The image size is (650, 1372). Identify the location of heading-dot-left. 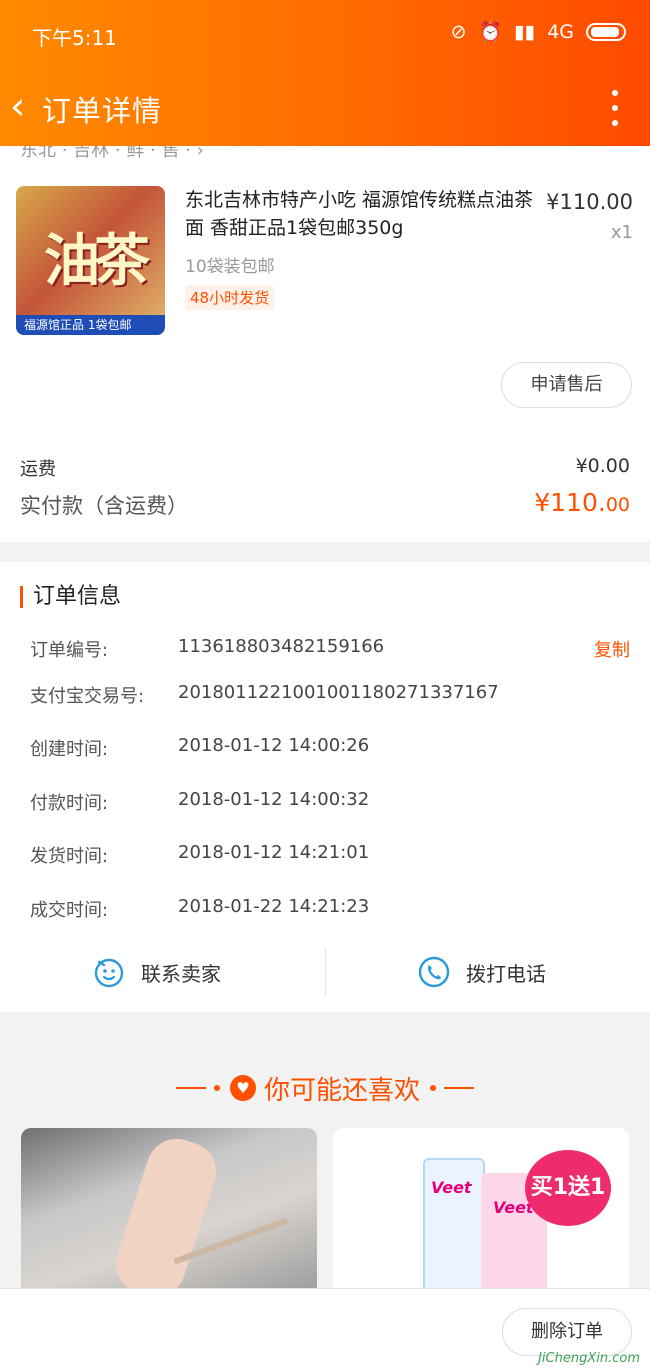
(216, 1088).